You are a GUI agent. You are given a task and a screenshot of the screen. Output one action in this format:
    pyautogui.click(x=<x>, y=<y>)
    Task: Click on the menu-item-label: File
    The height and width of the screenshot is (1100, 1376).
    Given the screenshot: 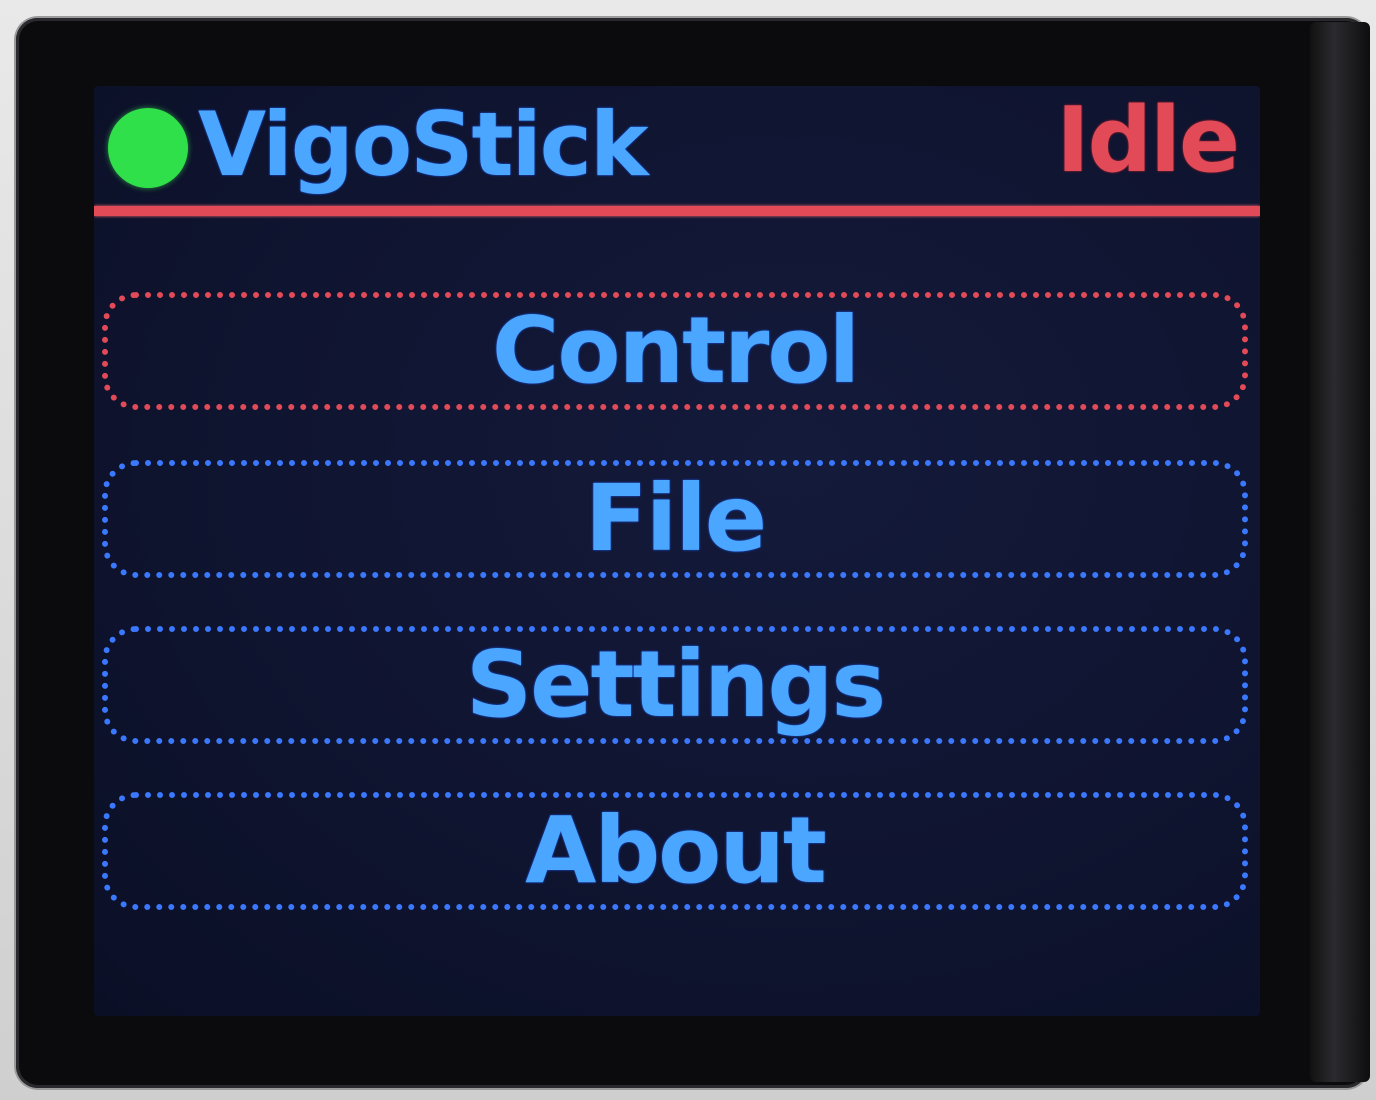 What is the action you would take?
    pyautogui.click(x=675, y=518)
    